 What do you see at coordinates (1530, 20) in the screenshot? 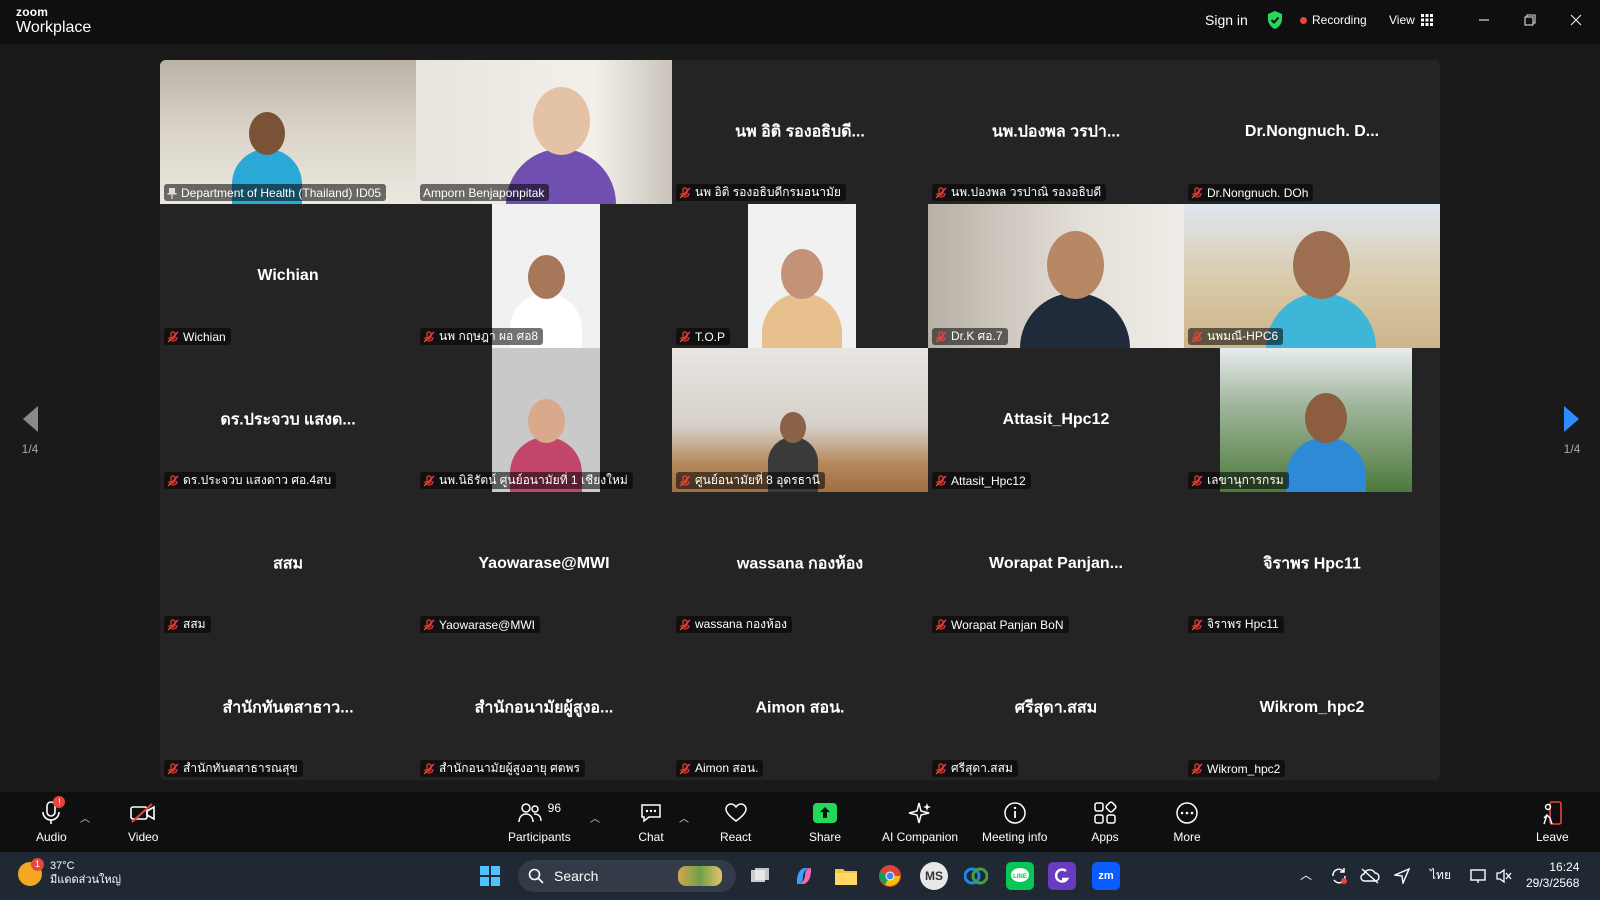
I see `restore-icon` at bounding box center [1530, 20].